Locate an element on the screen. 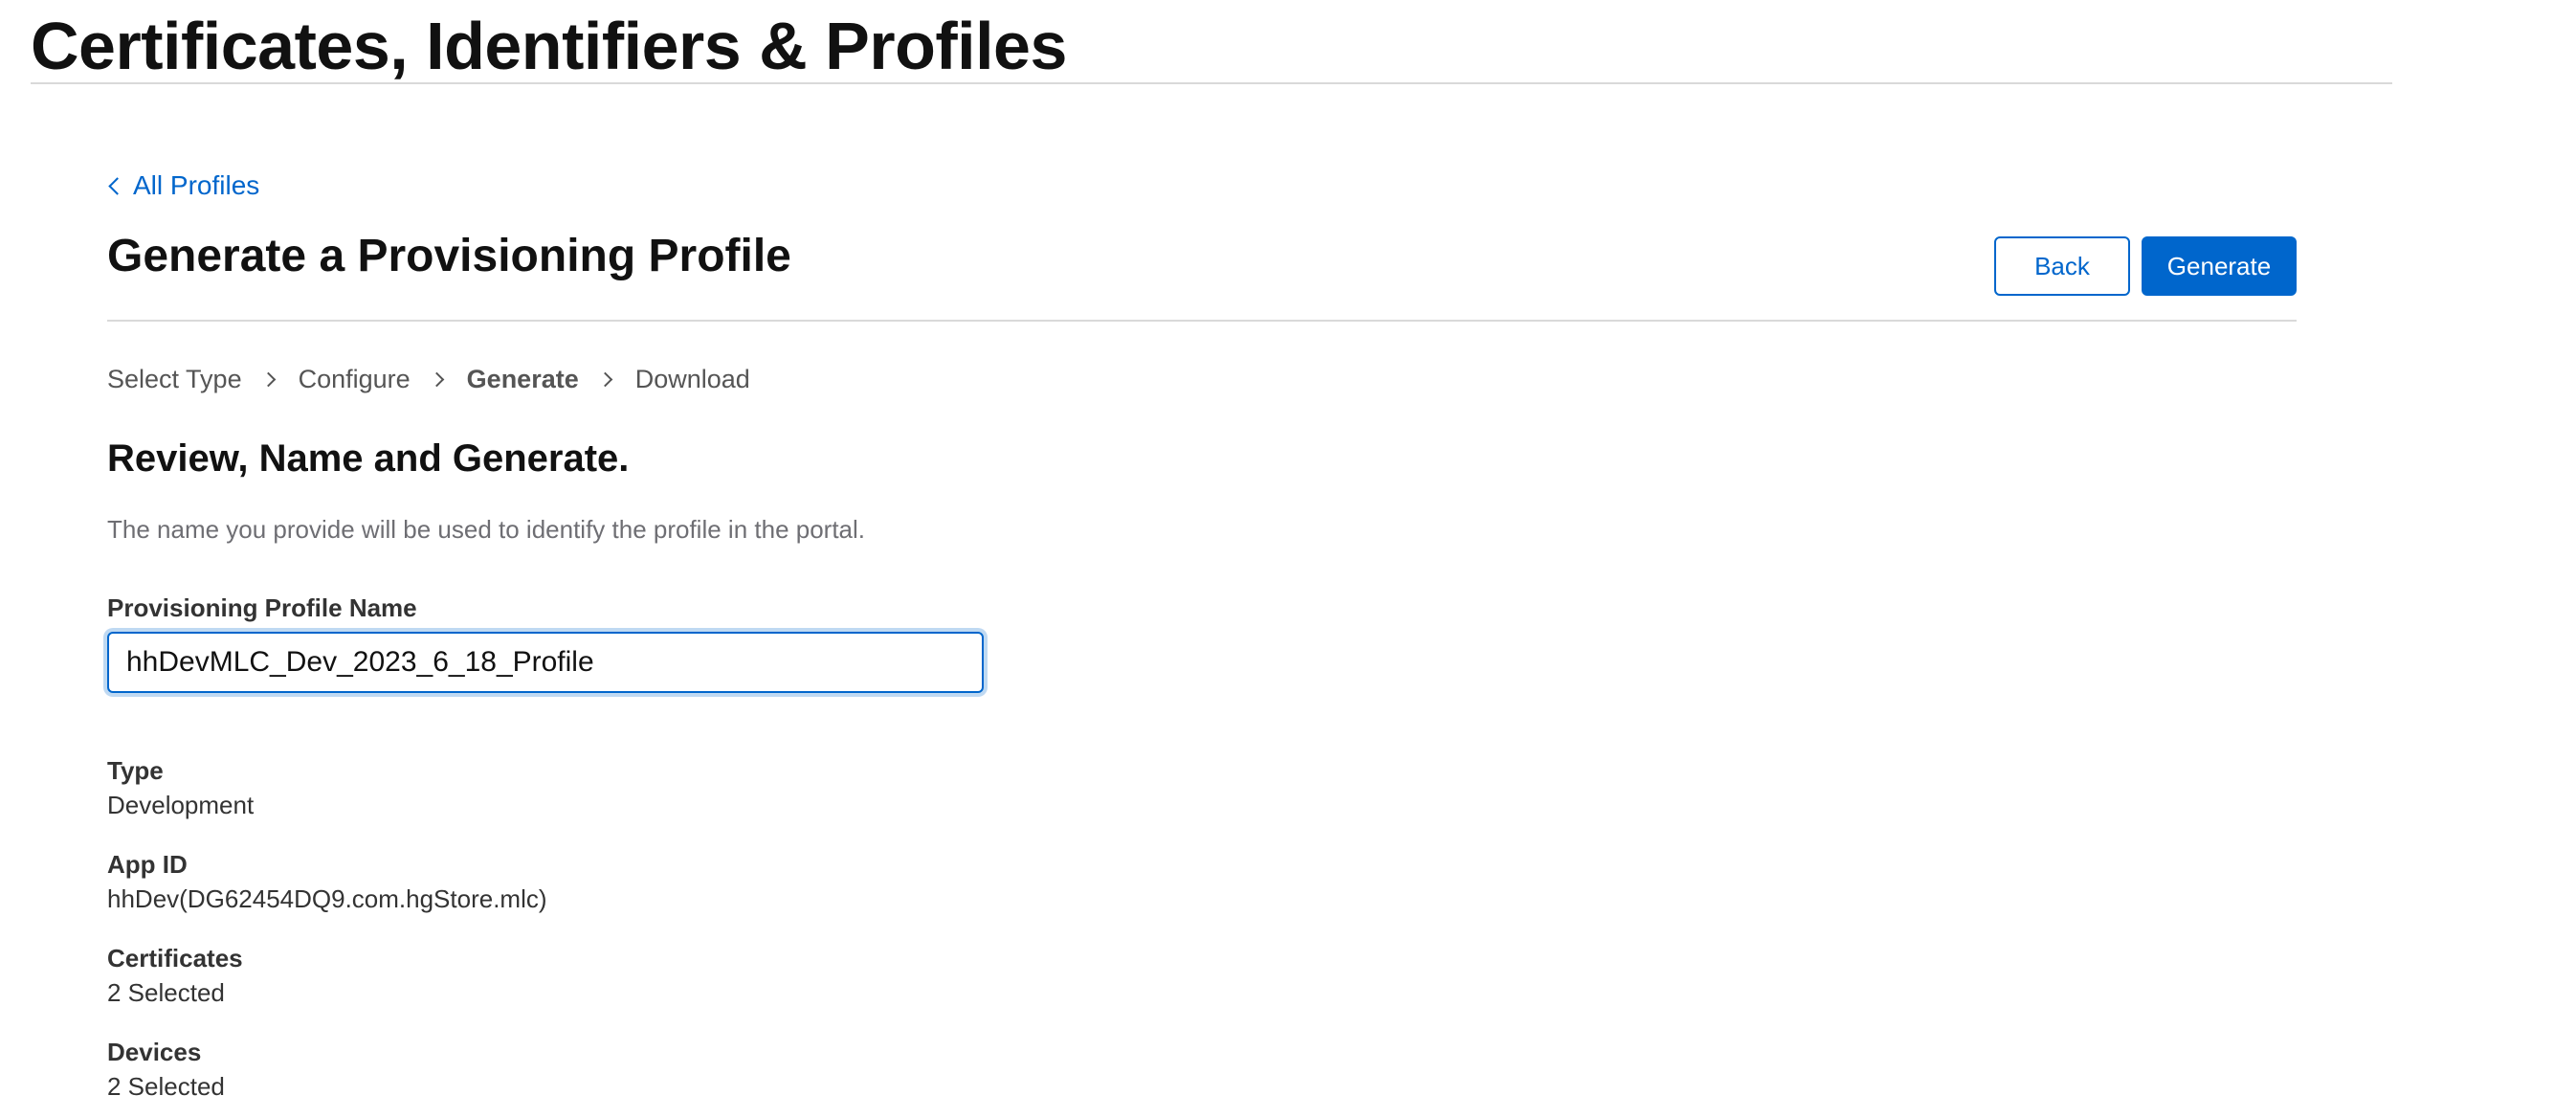 Image resolution: width=2576 pixels, height=1118 pixels. all-profiles-link: All Profiles is located at coordinates (183, 185).